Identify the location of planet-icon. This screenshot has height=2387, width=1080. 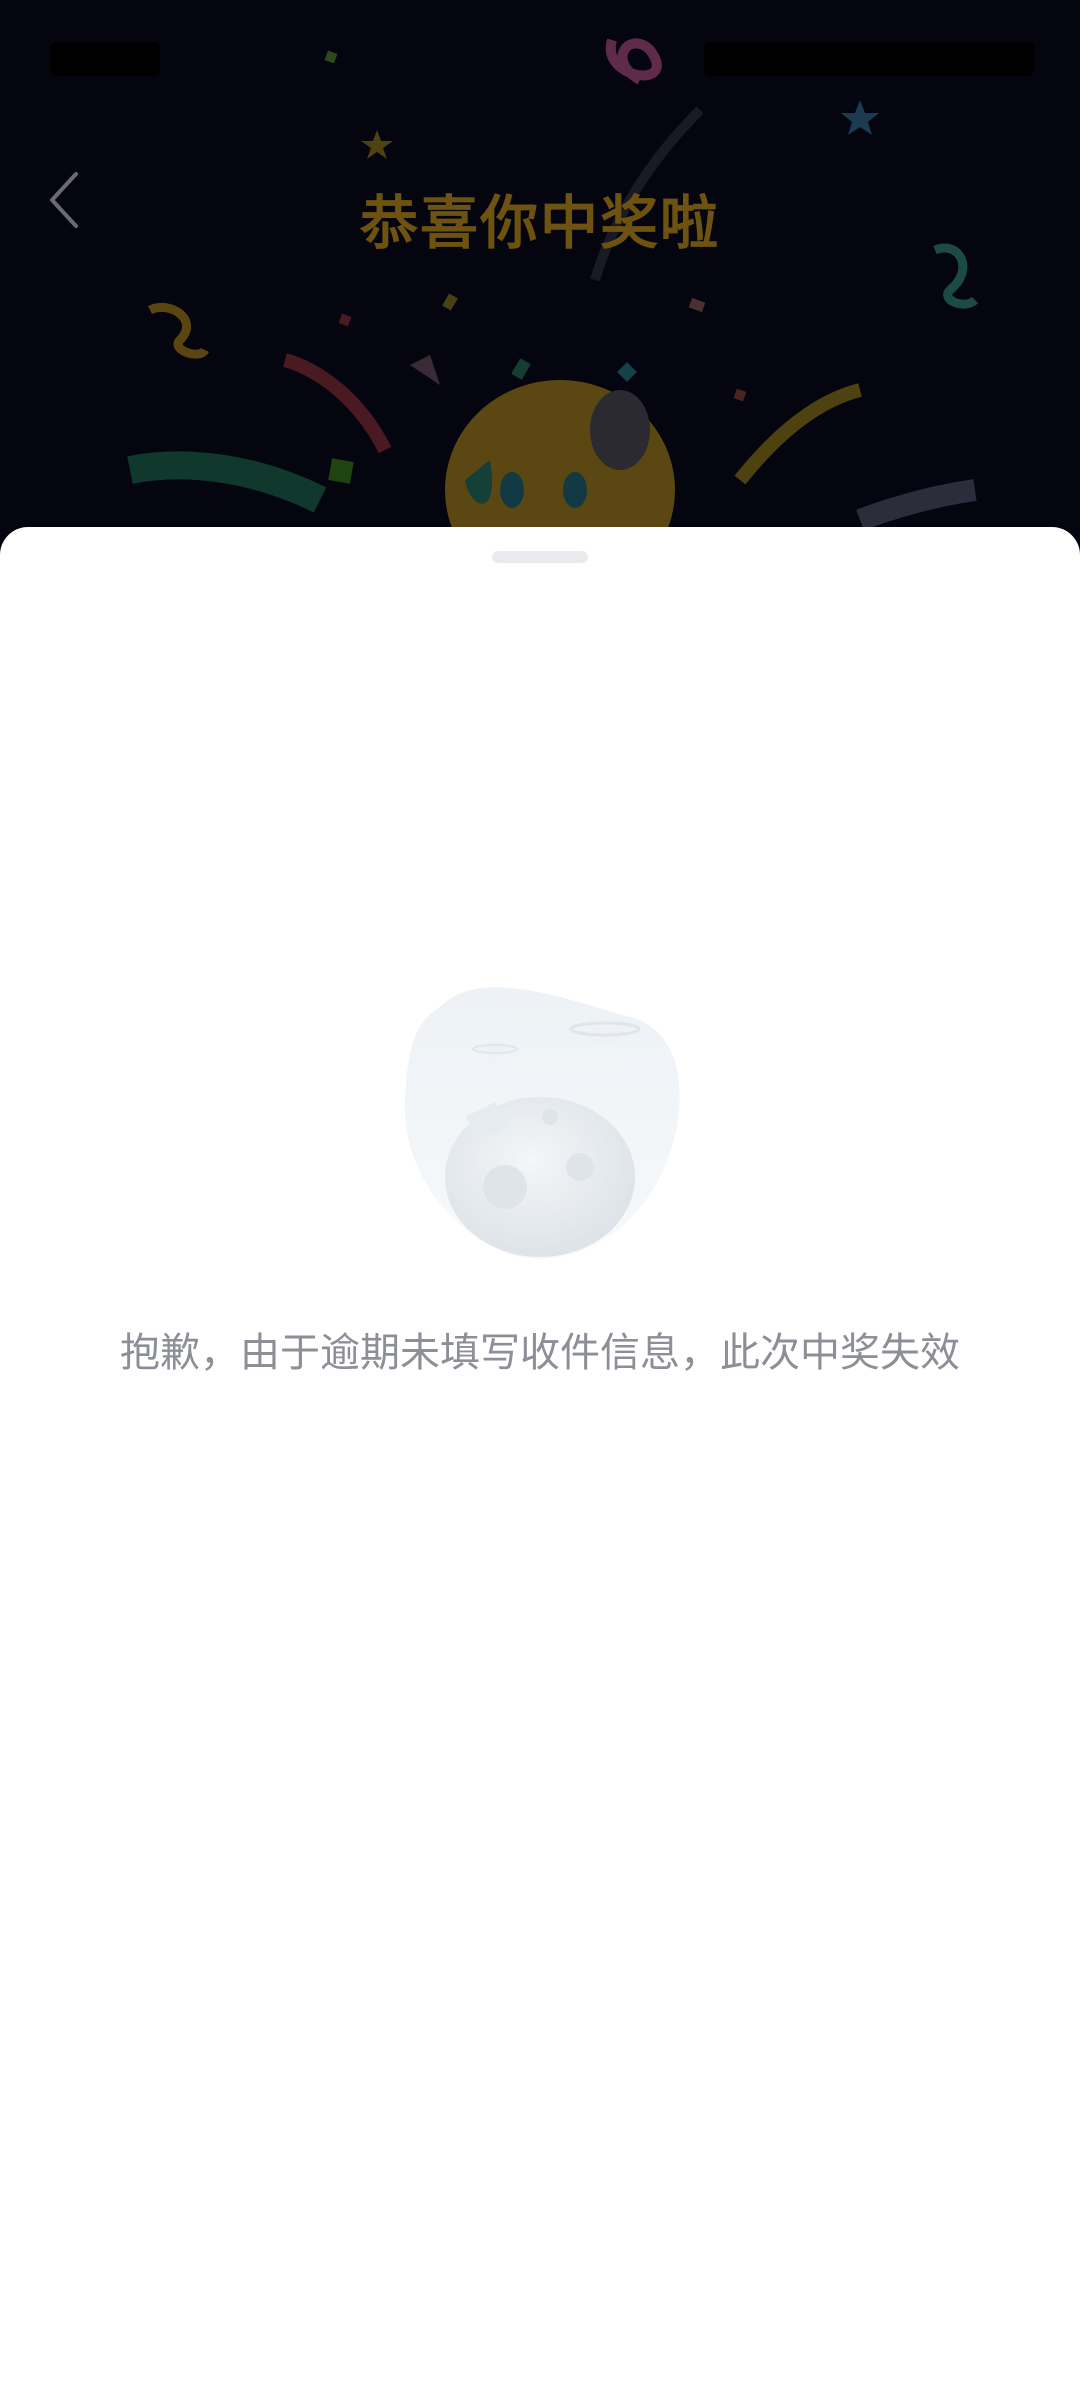
(542, 1123).